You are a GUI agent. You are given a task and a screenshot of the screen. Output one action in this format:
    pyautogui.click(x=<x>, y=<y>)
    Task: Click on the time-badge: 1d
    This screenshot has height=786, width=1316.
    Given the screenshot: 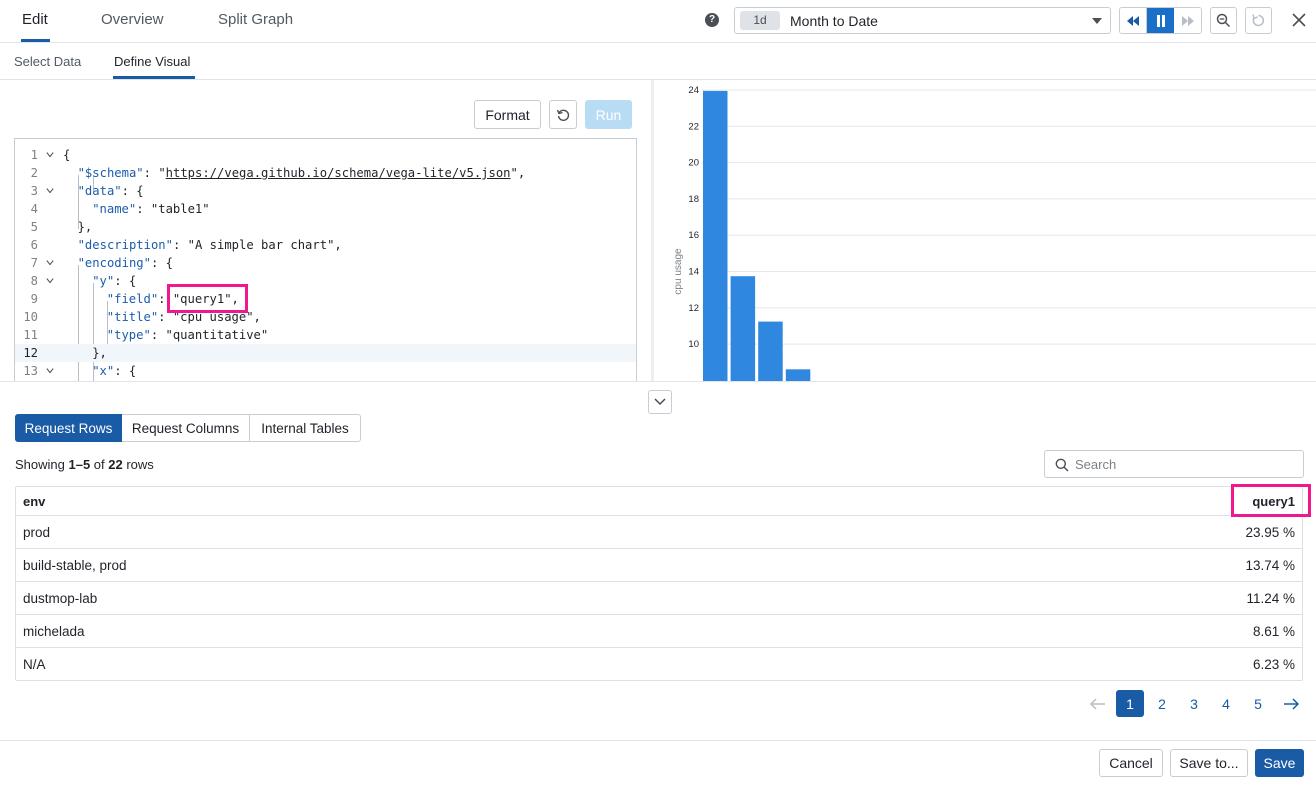 What is the action you would take?
    pyautogui.click(x=760, y=20)
    